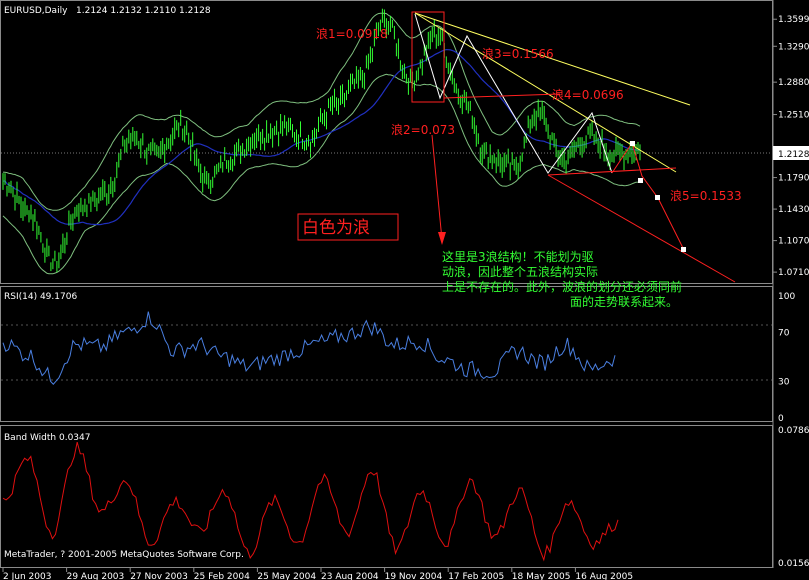  What do you see at coordinates (352, 33) in the screenshot?
I see `wave1-label: 浪1=0.0918` at bounding box center [352, 33].